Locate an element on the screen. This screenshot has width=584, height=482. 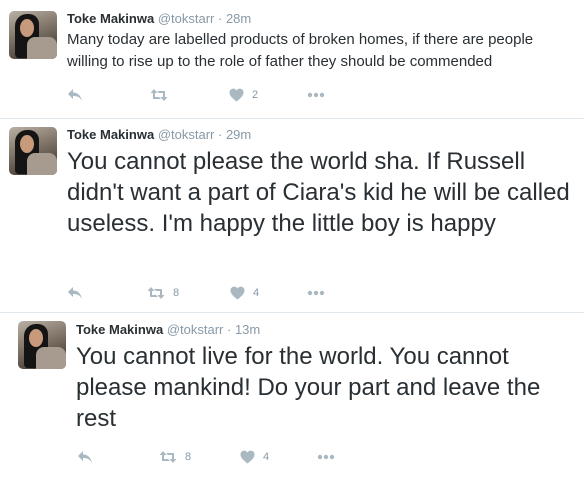
like-count: 2 is located at coordinates (255, 95).